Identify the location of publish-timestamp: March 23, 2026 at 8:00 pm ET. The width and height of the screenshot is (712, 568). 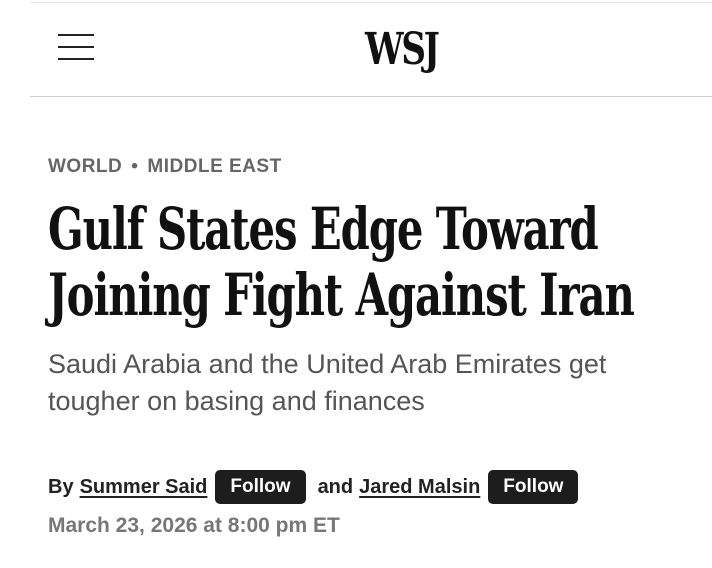
(194, 525).